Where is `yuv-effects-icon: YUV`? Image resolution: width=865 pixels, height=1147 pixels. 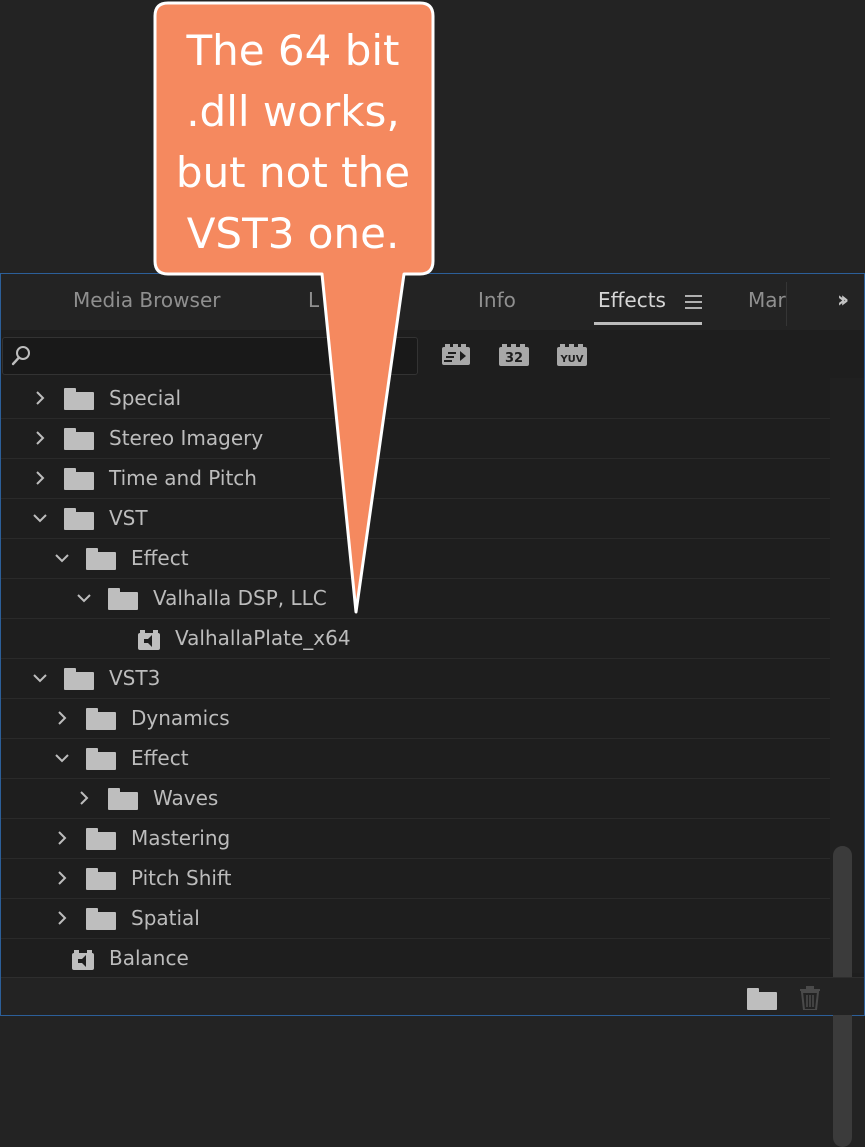
yuv-effects-icon: YUV is located at coordinates (572, 355).